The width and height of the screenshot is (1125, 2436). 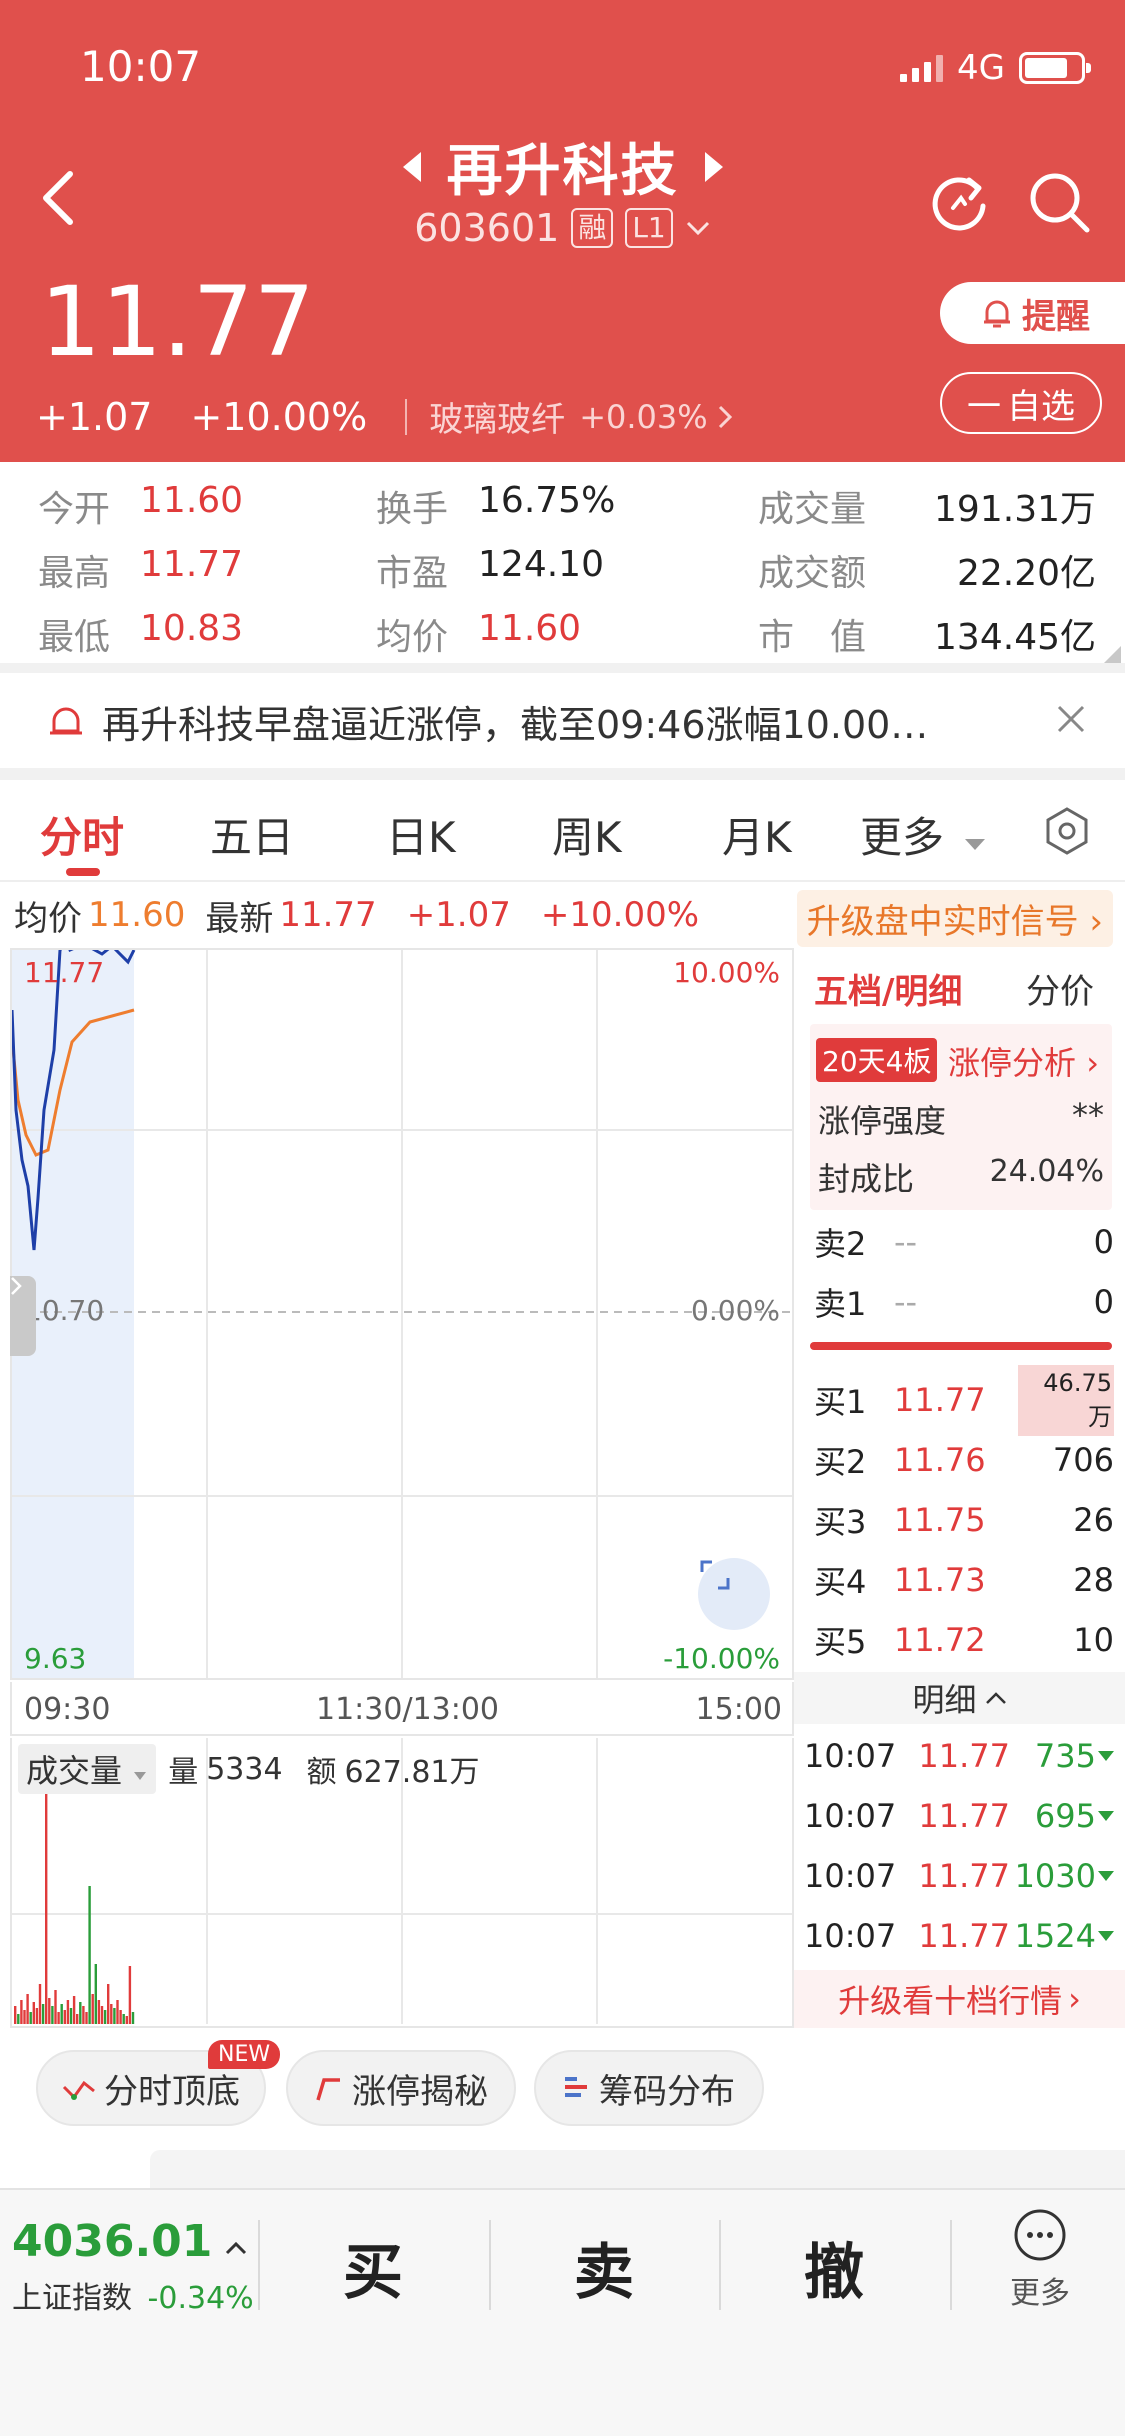 I want to click on bid-row: 买5 11.72 10, so click(x=964, y=1640).